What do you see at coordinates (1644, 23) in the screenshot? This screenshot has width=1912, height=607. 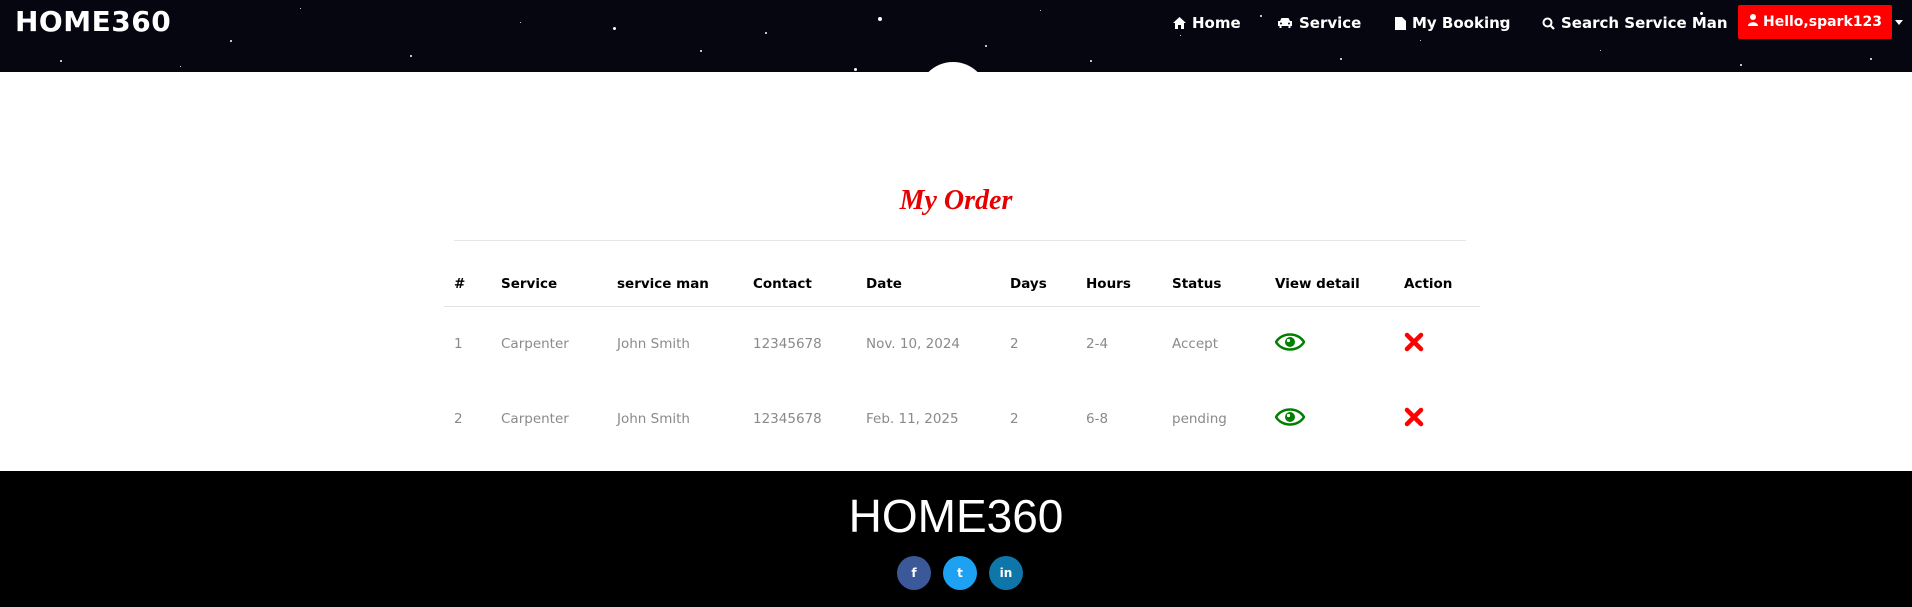 I see `nav-search-label: Search Service Man` at bounding box center [1644, 23].